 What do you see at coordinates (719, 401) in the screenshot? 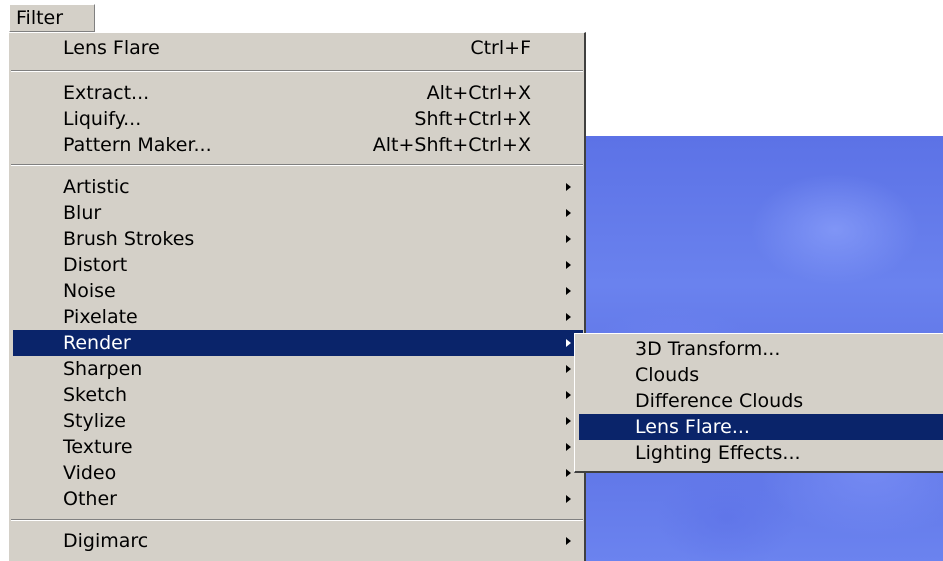
I see `submenu-item-label: Difference Clouds` at bounding box center [719, 401].